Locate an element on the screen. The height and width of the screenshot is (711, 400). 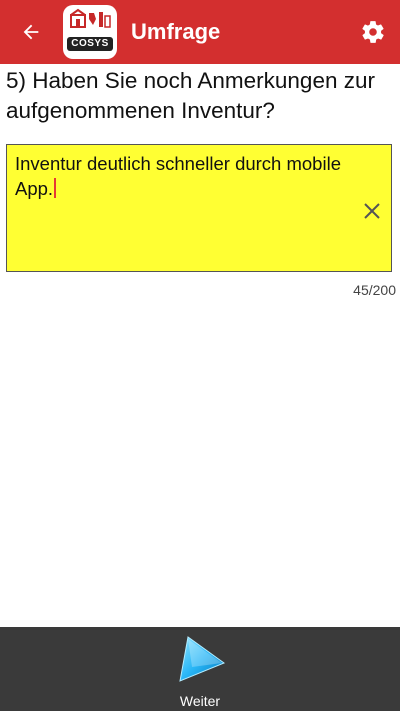
next-button: Weiter is located at coordinates (200, 669).